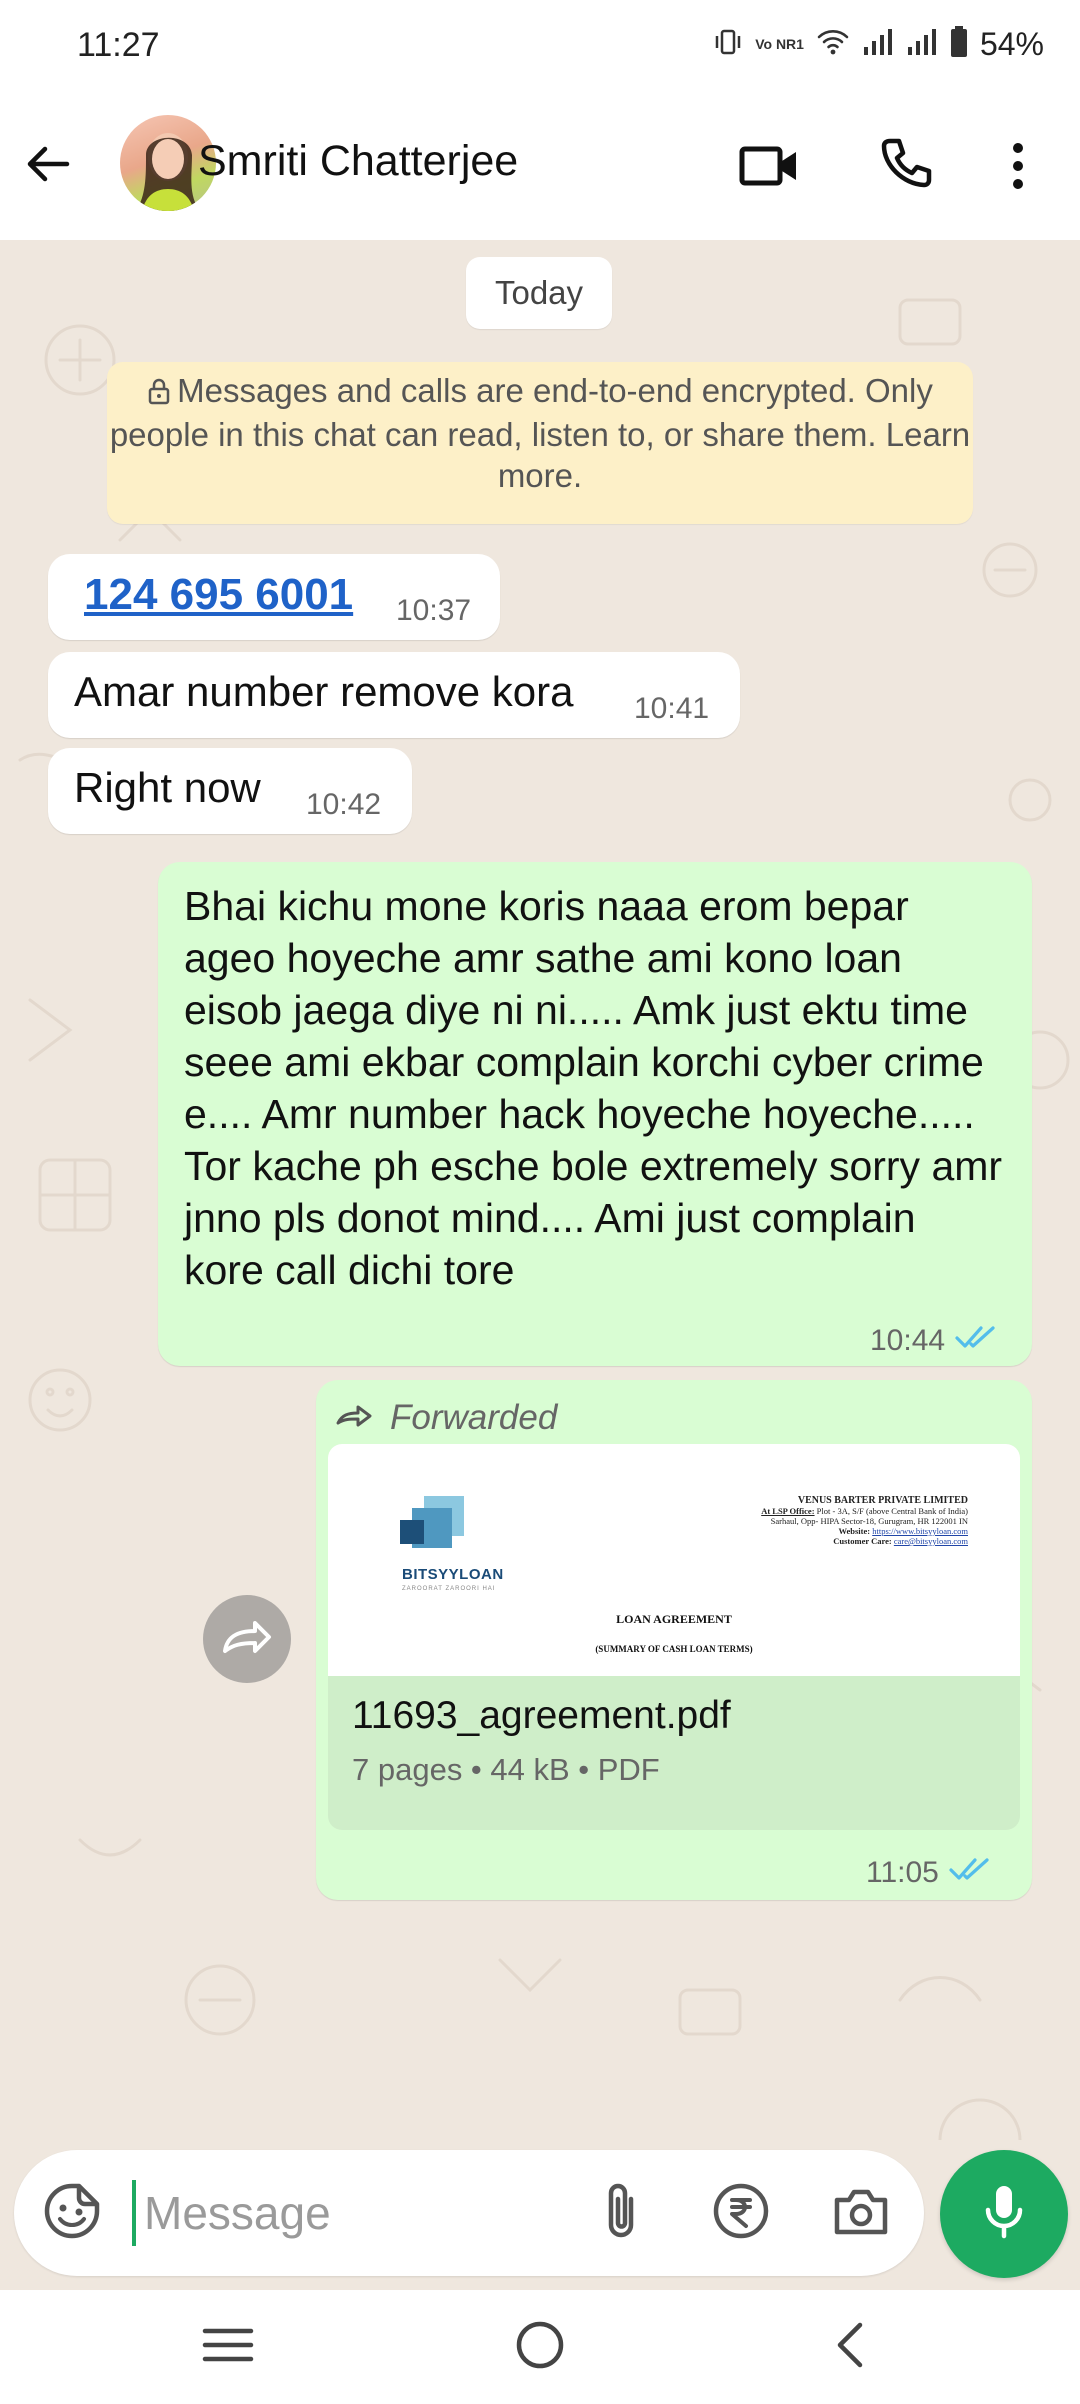  I want to click on back-arrow-icon, so click(48, 166).